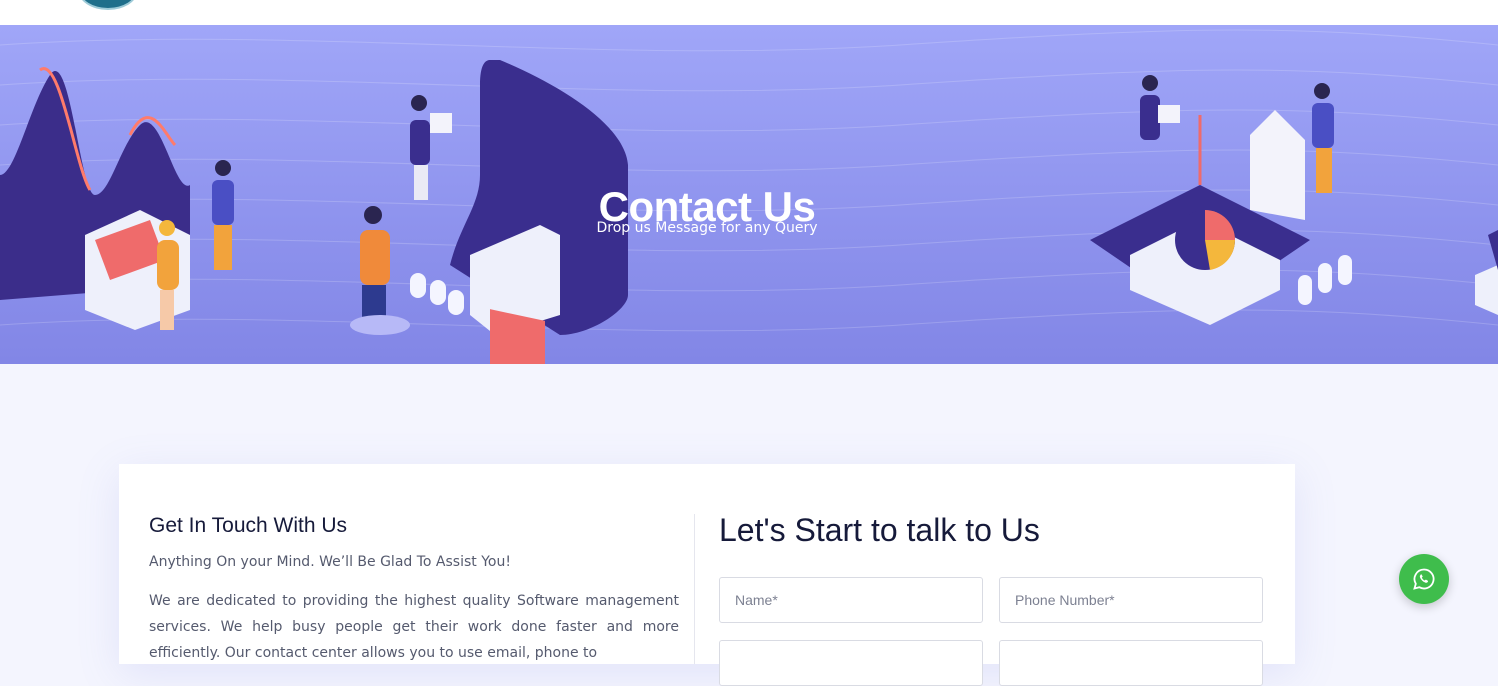 This screenshot has width=1498, height=686. What do you see at coordinates (879, 530) in the screenshot?
I see `contact-form-heading: Let's Start to talk to Us` at bounding box center [879, 530].